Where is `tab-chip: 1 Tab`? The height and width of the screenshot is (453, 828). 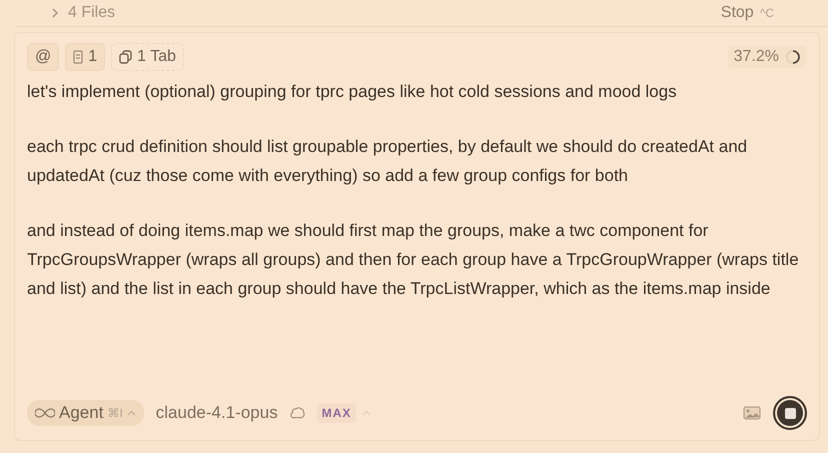
tab-chip: 1 Tab is located at coordinates (147, 57).